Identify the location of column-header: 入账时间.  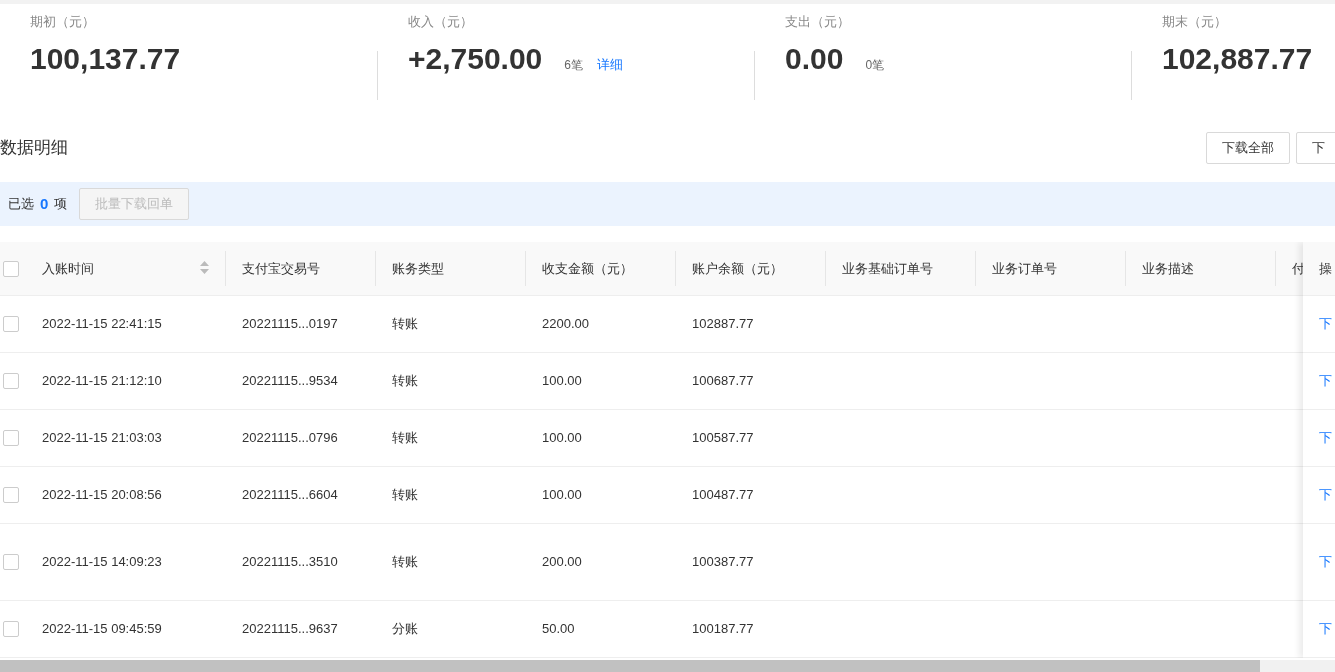
(68, 268).